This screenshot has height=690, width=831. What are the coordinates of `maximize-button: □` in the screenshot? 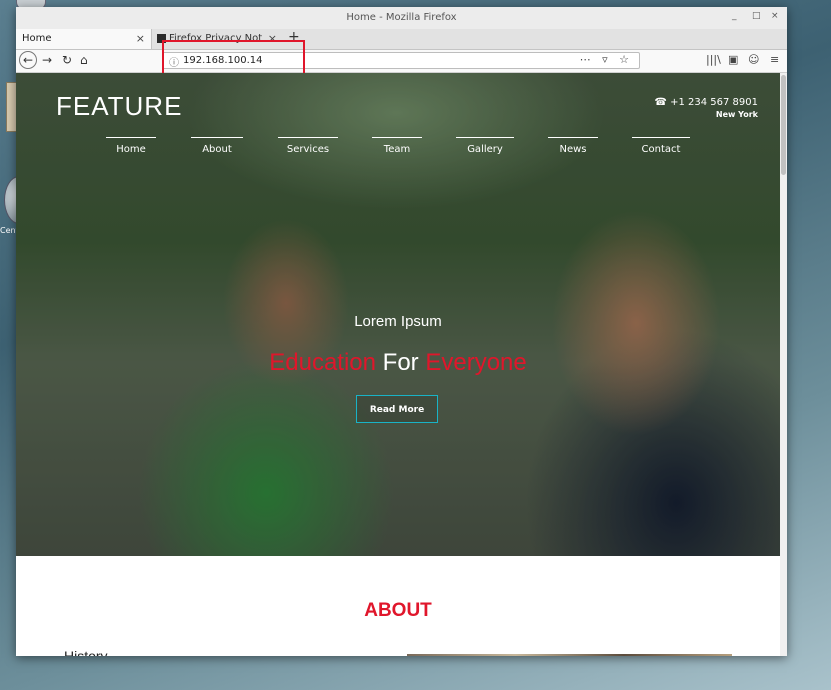 It's located at (756, 16).